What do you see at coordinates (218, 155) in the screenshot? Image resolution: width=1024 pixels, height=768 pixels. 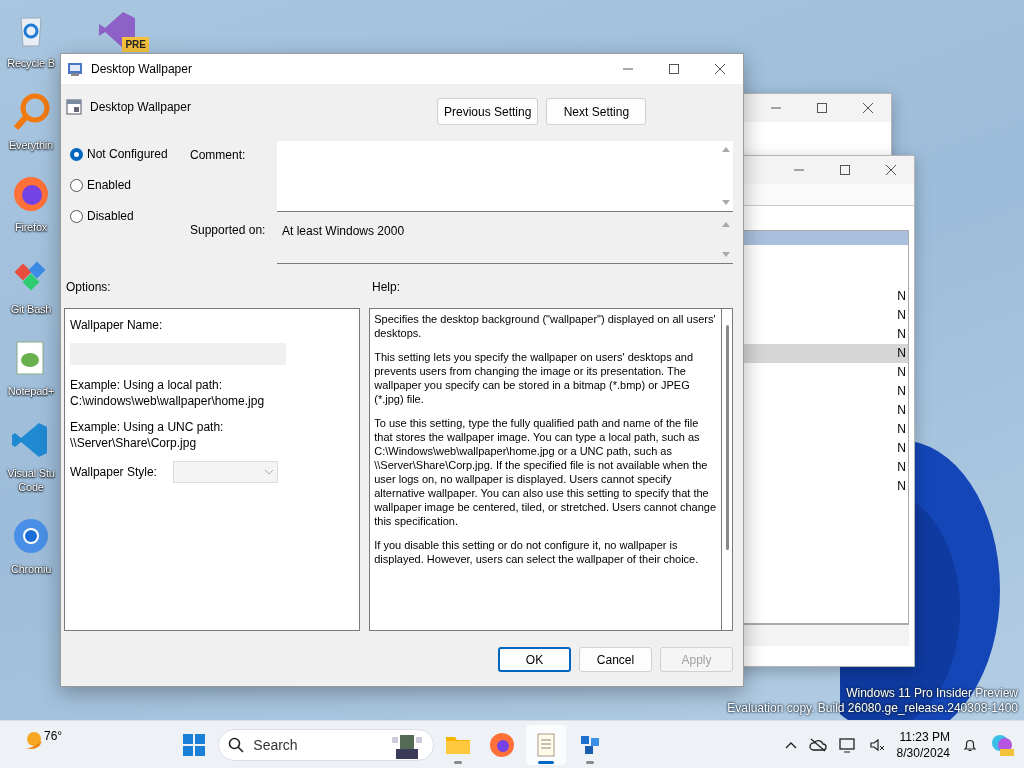 I see `field-label: Comment:` at bounding box center [218, 155].